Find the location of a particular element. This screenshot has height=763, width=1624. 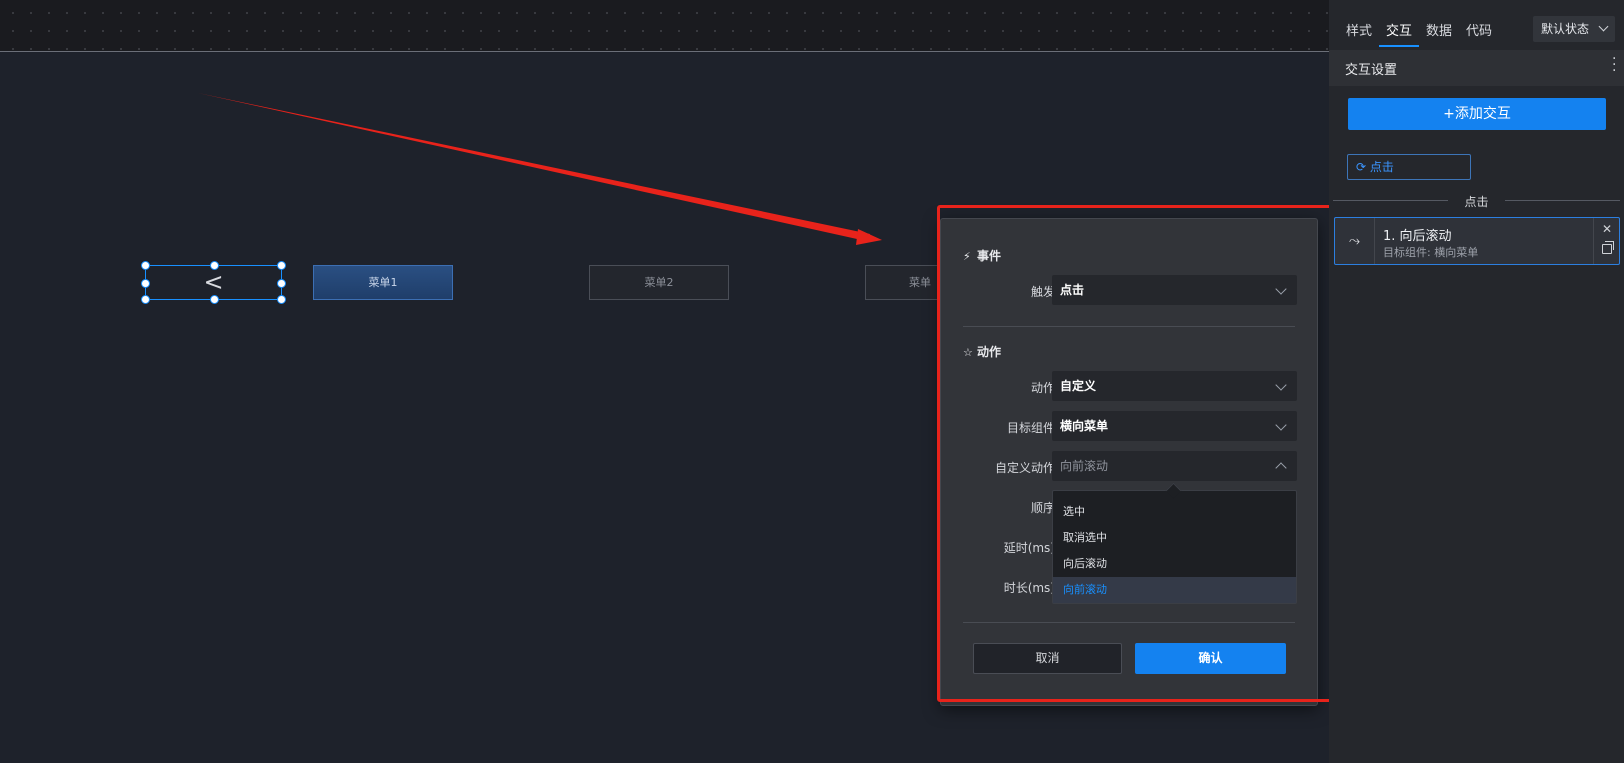

state-select: 默认状态 is located at coordinates (1574, 29).